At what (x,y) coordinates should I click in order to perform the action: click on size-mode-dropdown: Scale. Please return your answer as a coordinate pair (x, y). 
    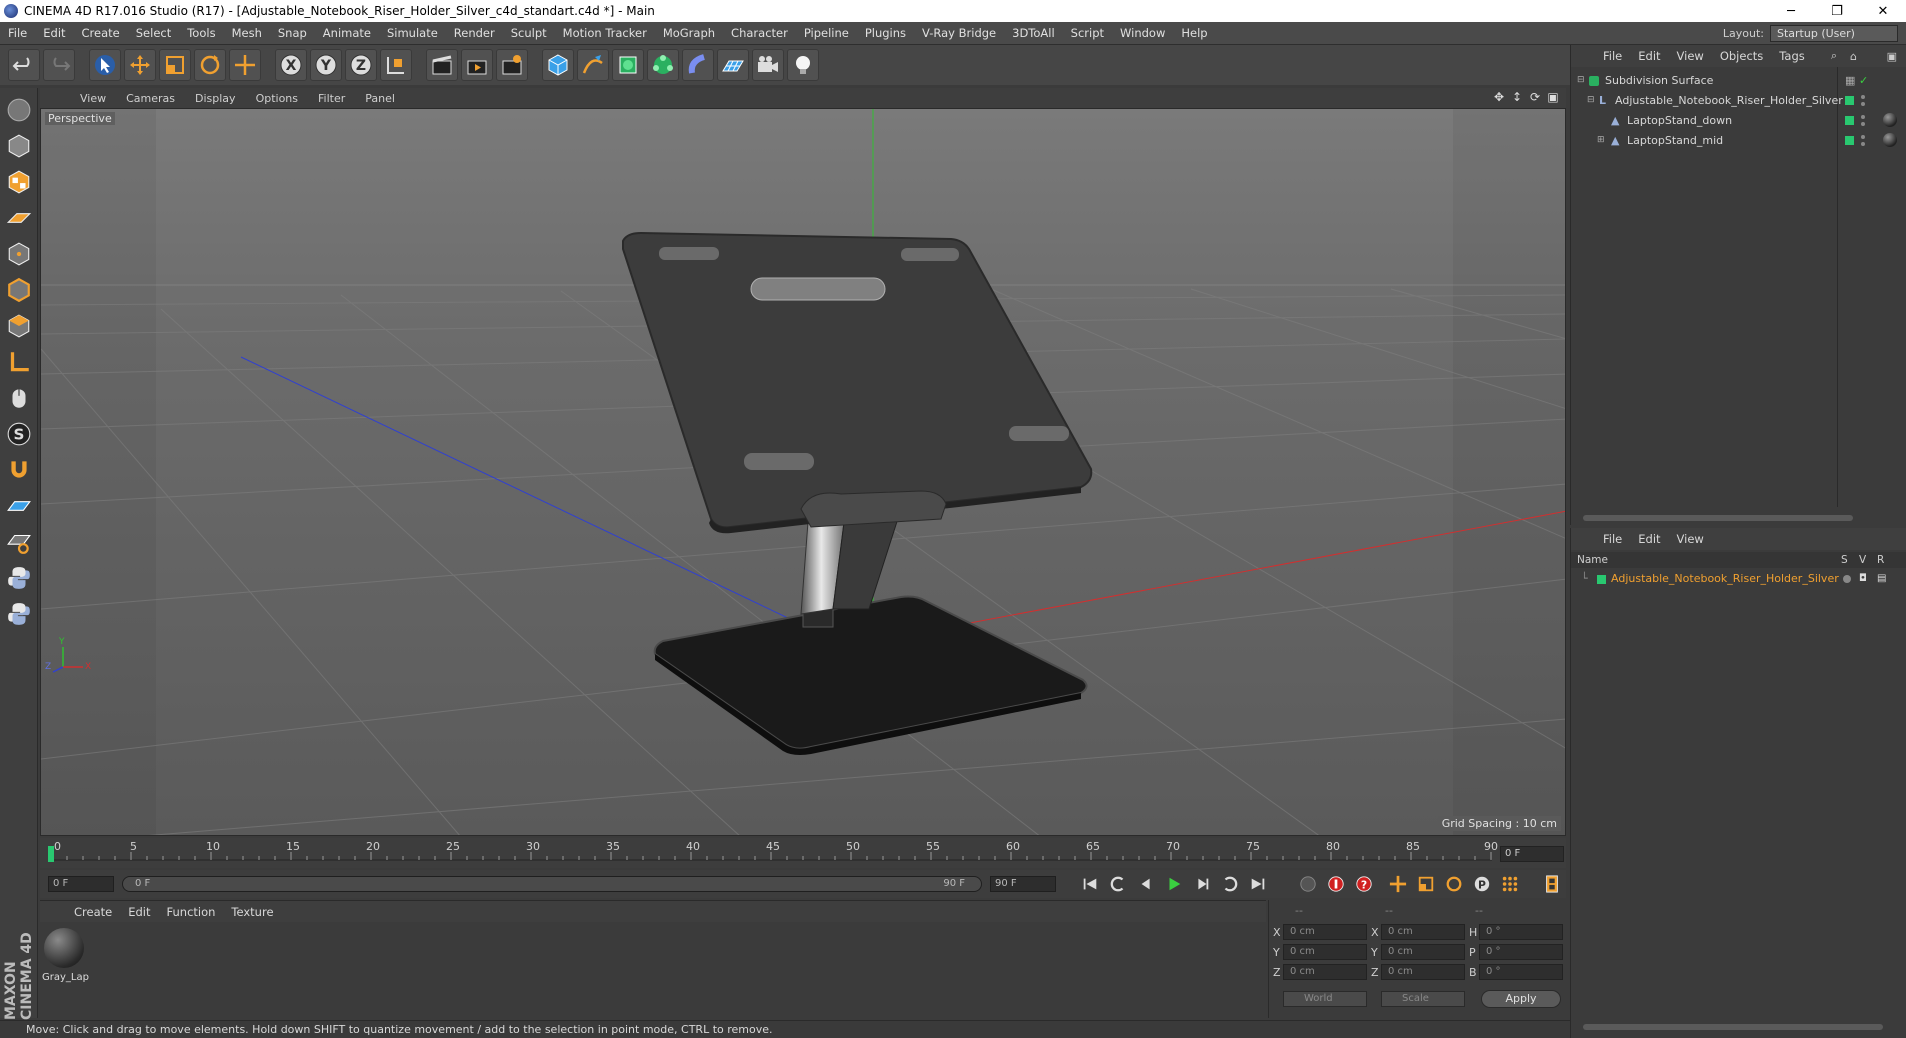
    Looking at the image, I should click on (1423, 999).